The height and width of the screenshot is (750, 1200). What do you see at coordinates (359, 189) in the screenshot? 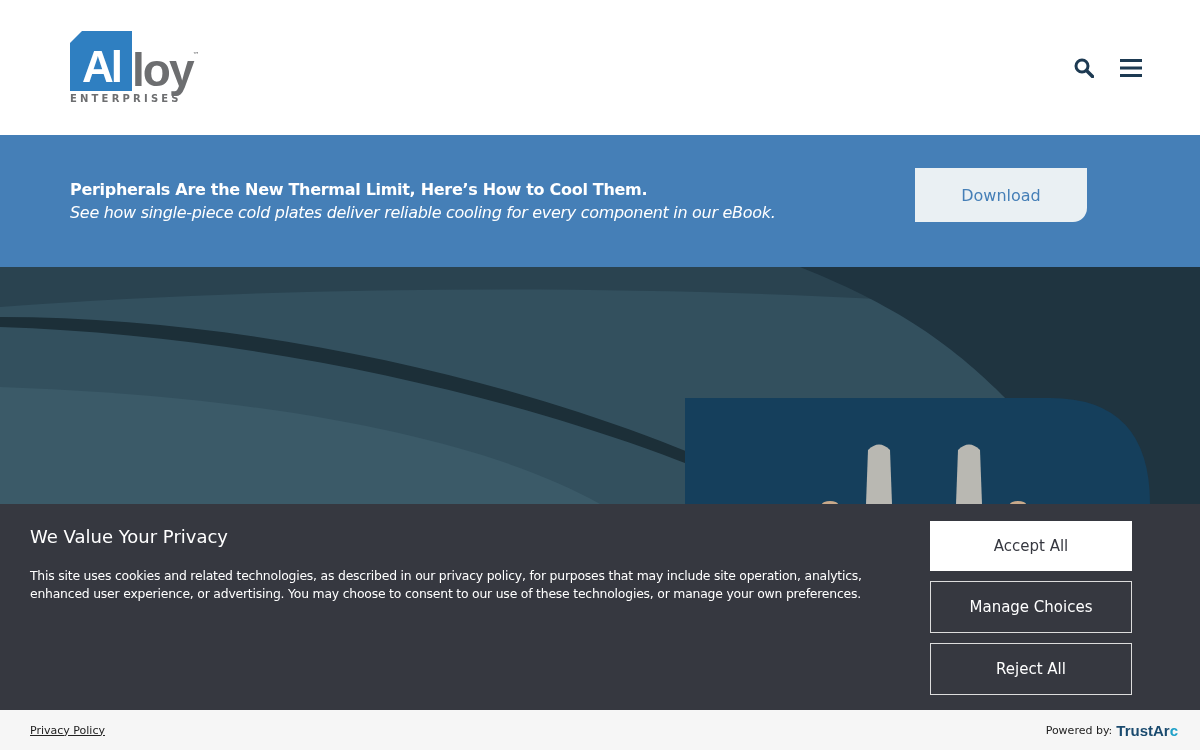
I see `promo-headline: Peripherals Are the New Thermal Limit, Here’s How to Cool Them.` at bounding box center [359, 189].